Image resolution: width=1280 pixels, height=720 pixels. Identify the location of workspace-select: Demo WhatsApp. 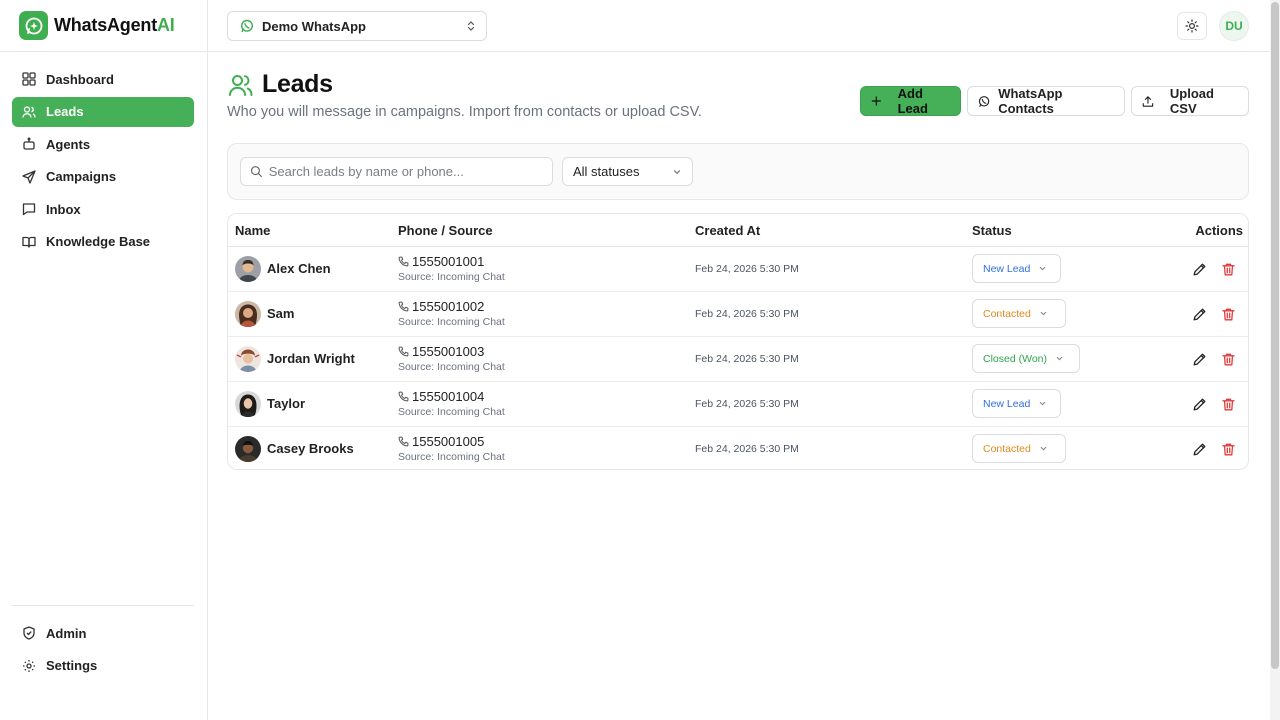
(357, 26).